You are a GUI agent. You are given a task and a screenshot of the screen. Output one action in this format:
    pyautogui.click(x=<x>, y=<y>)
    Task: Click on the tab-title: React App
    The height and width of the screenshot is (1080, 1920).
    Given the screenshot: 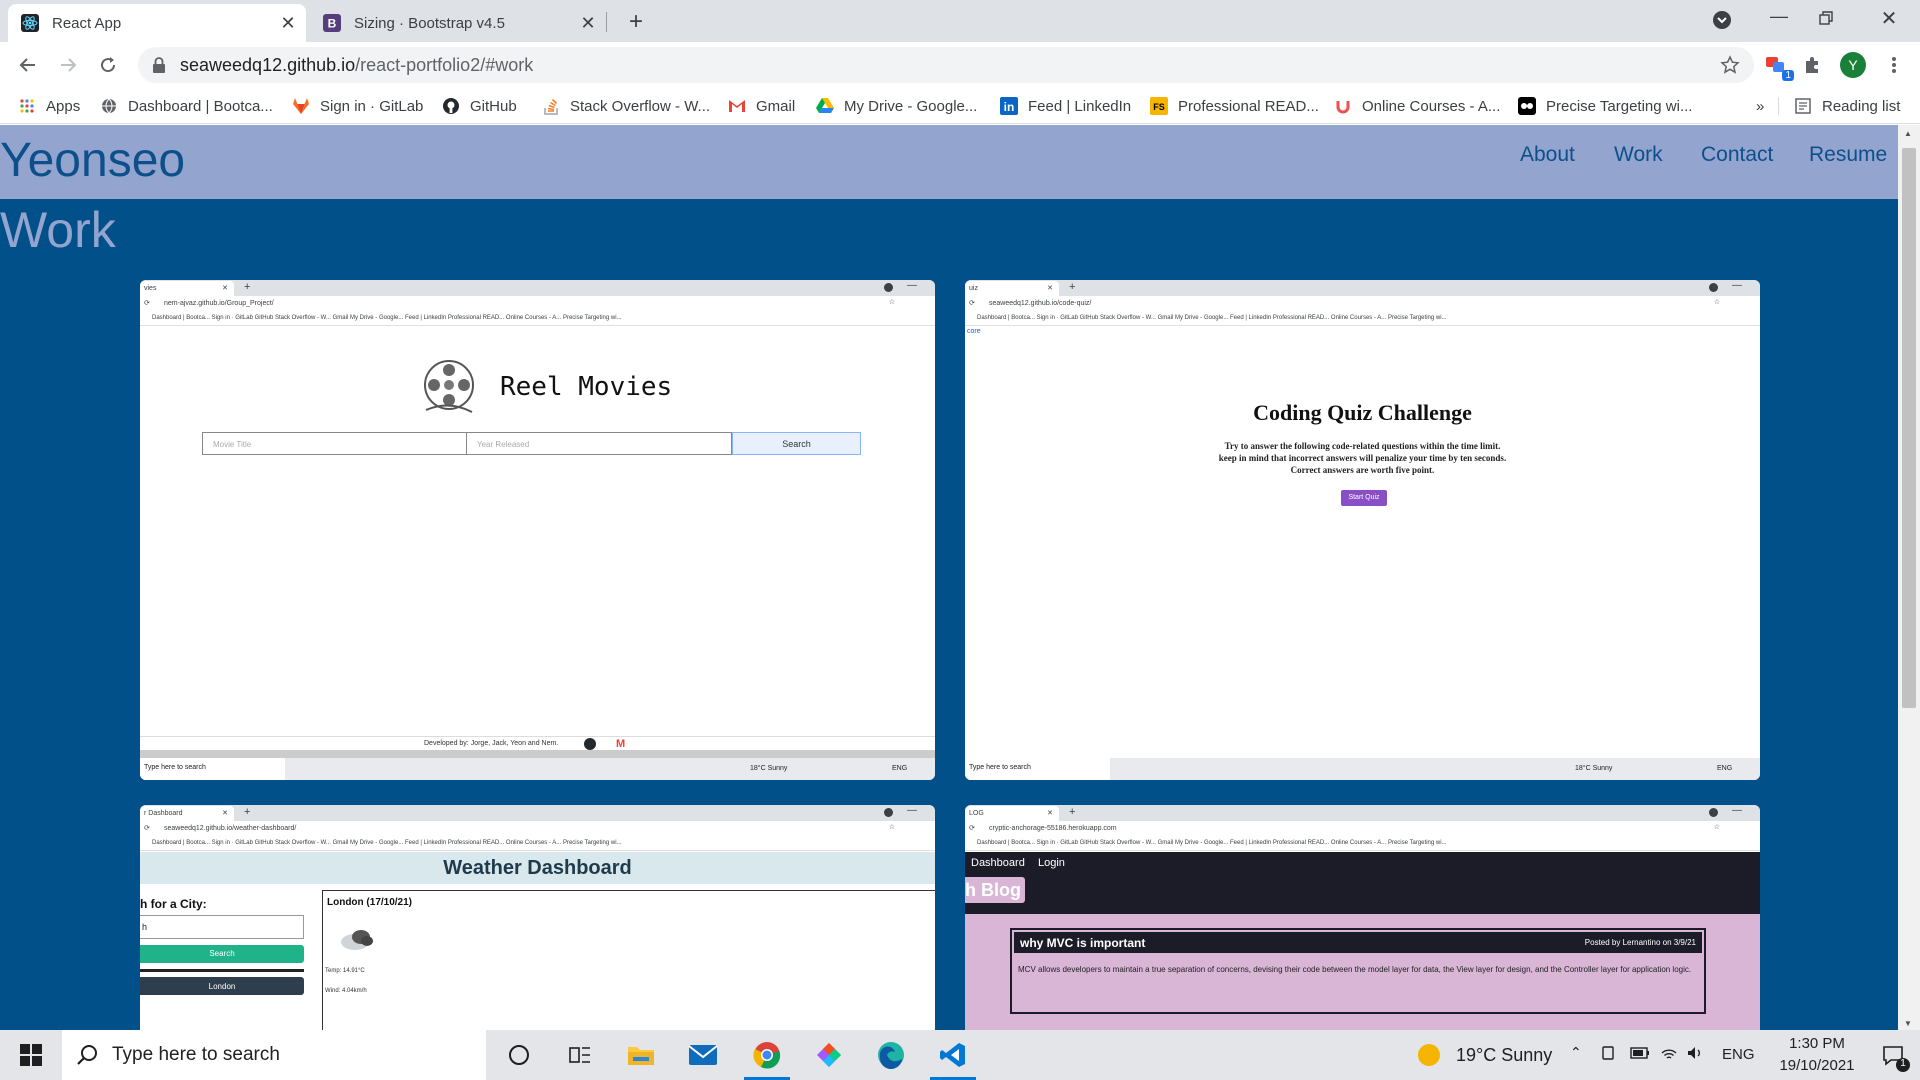 What is the action you would take?
    pyautogui.click(x=87, y=23)
    